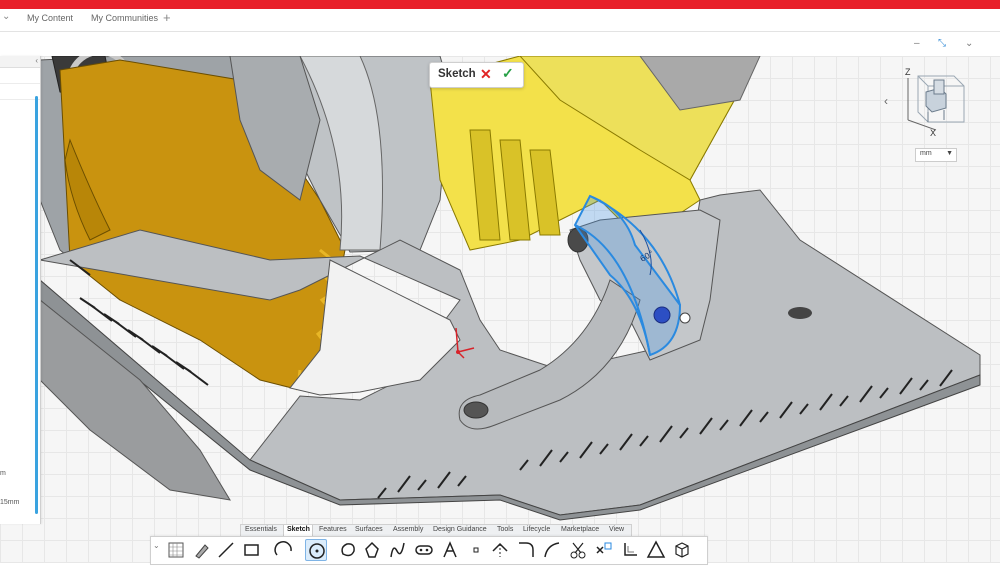  What do you see at coordinates (6, 16) in the screenshot?
I see `tab-dropdown-icon: ⌄` at bounding box center [6, 16].